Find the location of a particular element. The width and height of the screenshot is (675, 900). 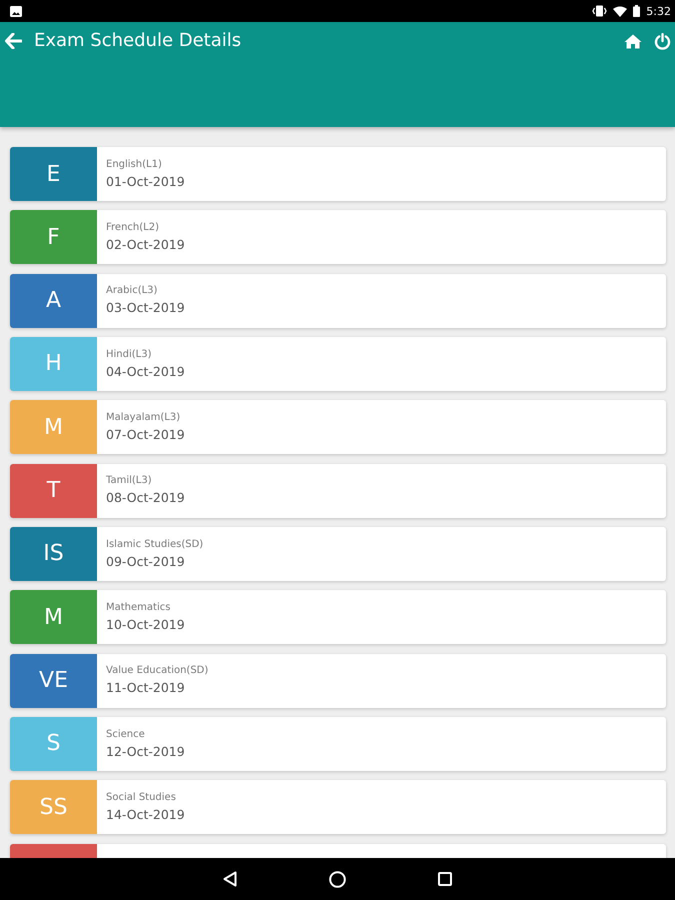

exam-card: S Science 12-Oct-2019 is located at coordinates (338, 743).